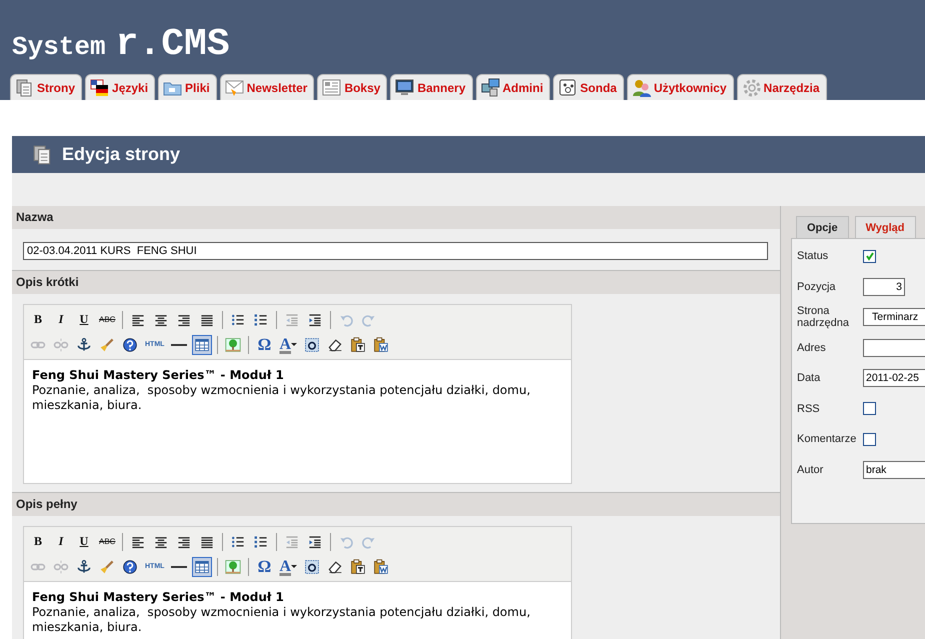 This screenshot has height=639, width=925. Describe the element at coordinates (894, 317) in the screenshot. I see `dropdown: Terminarz` at that location.